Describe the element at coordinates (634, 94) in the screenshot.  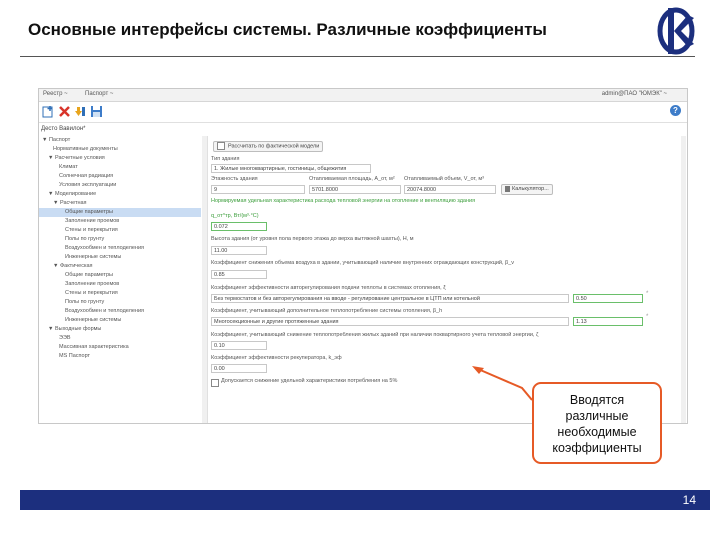
I see `user-menu: admin@ПАО "ЮМЭК" ~` at that location.